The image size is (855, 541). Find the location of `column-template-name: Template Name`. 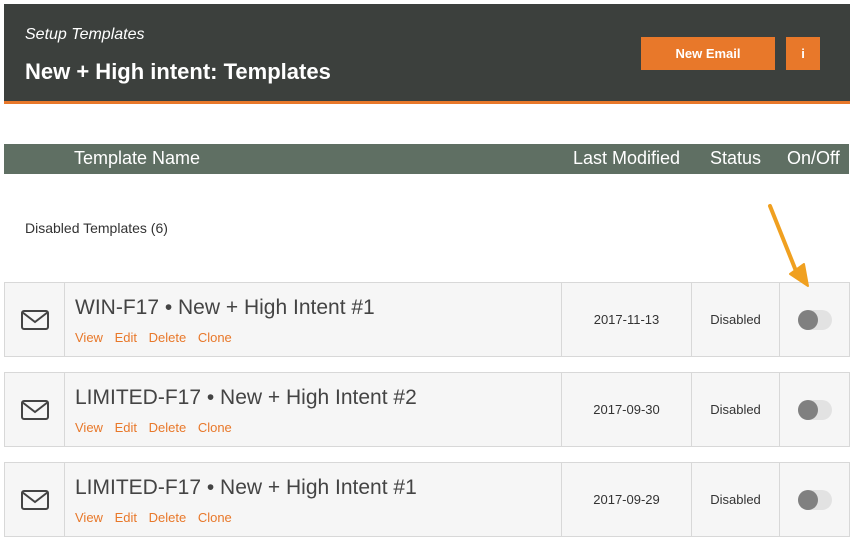

column-template-name: Template Name is located at coordinates (137, 158).